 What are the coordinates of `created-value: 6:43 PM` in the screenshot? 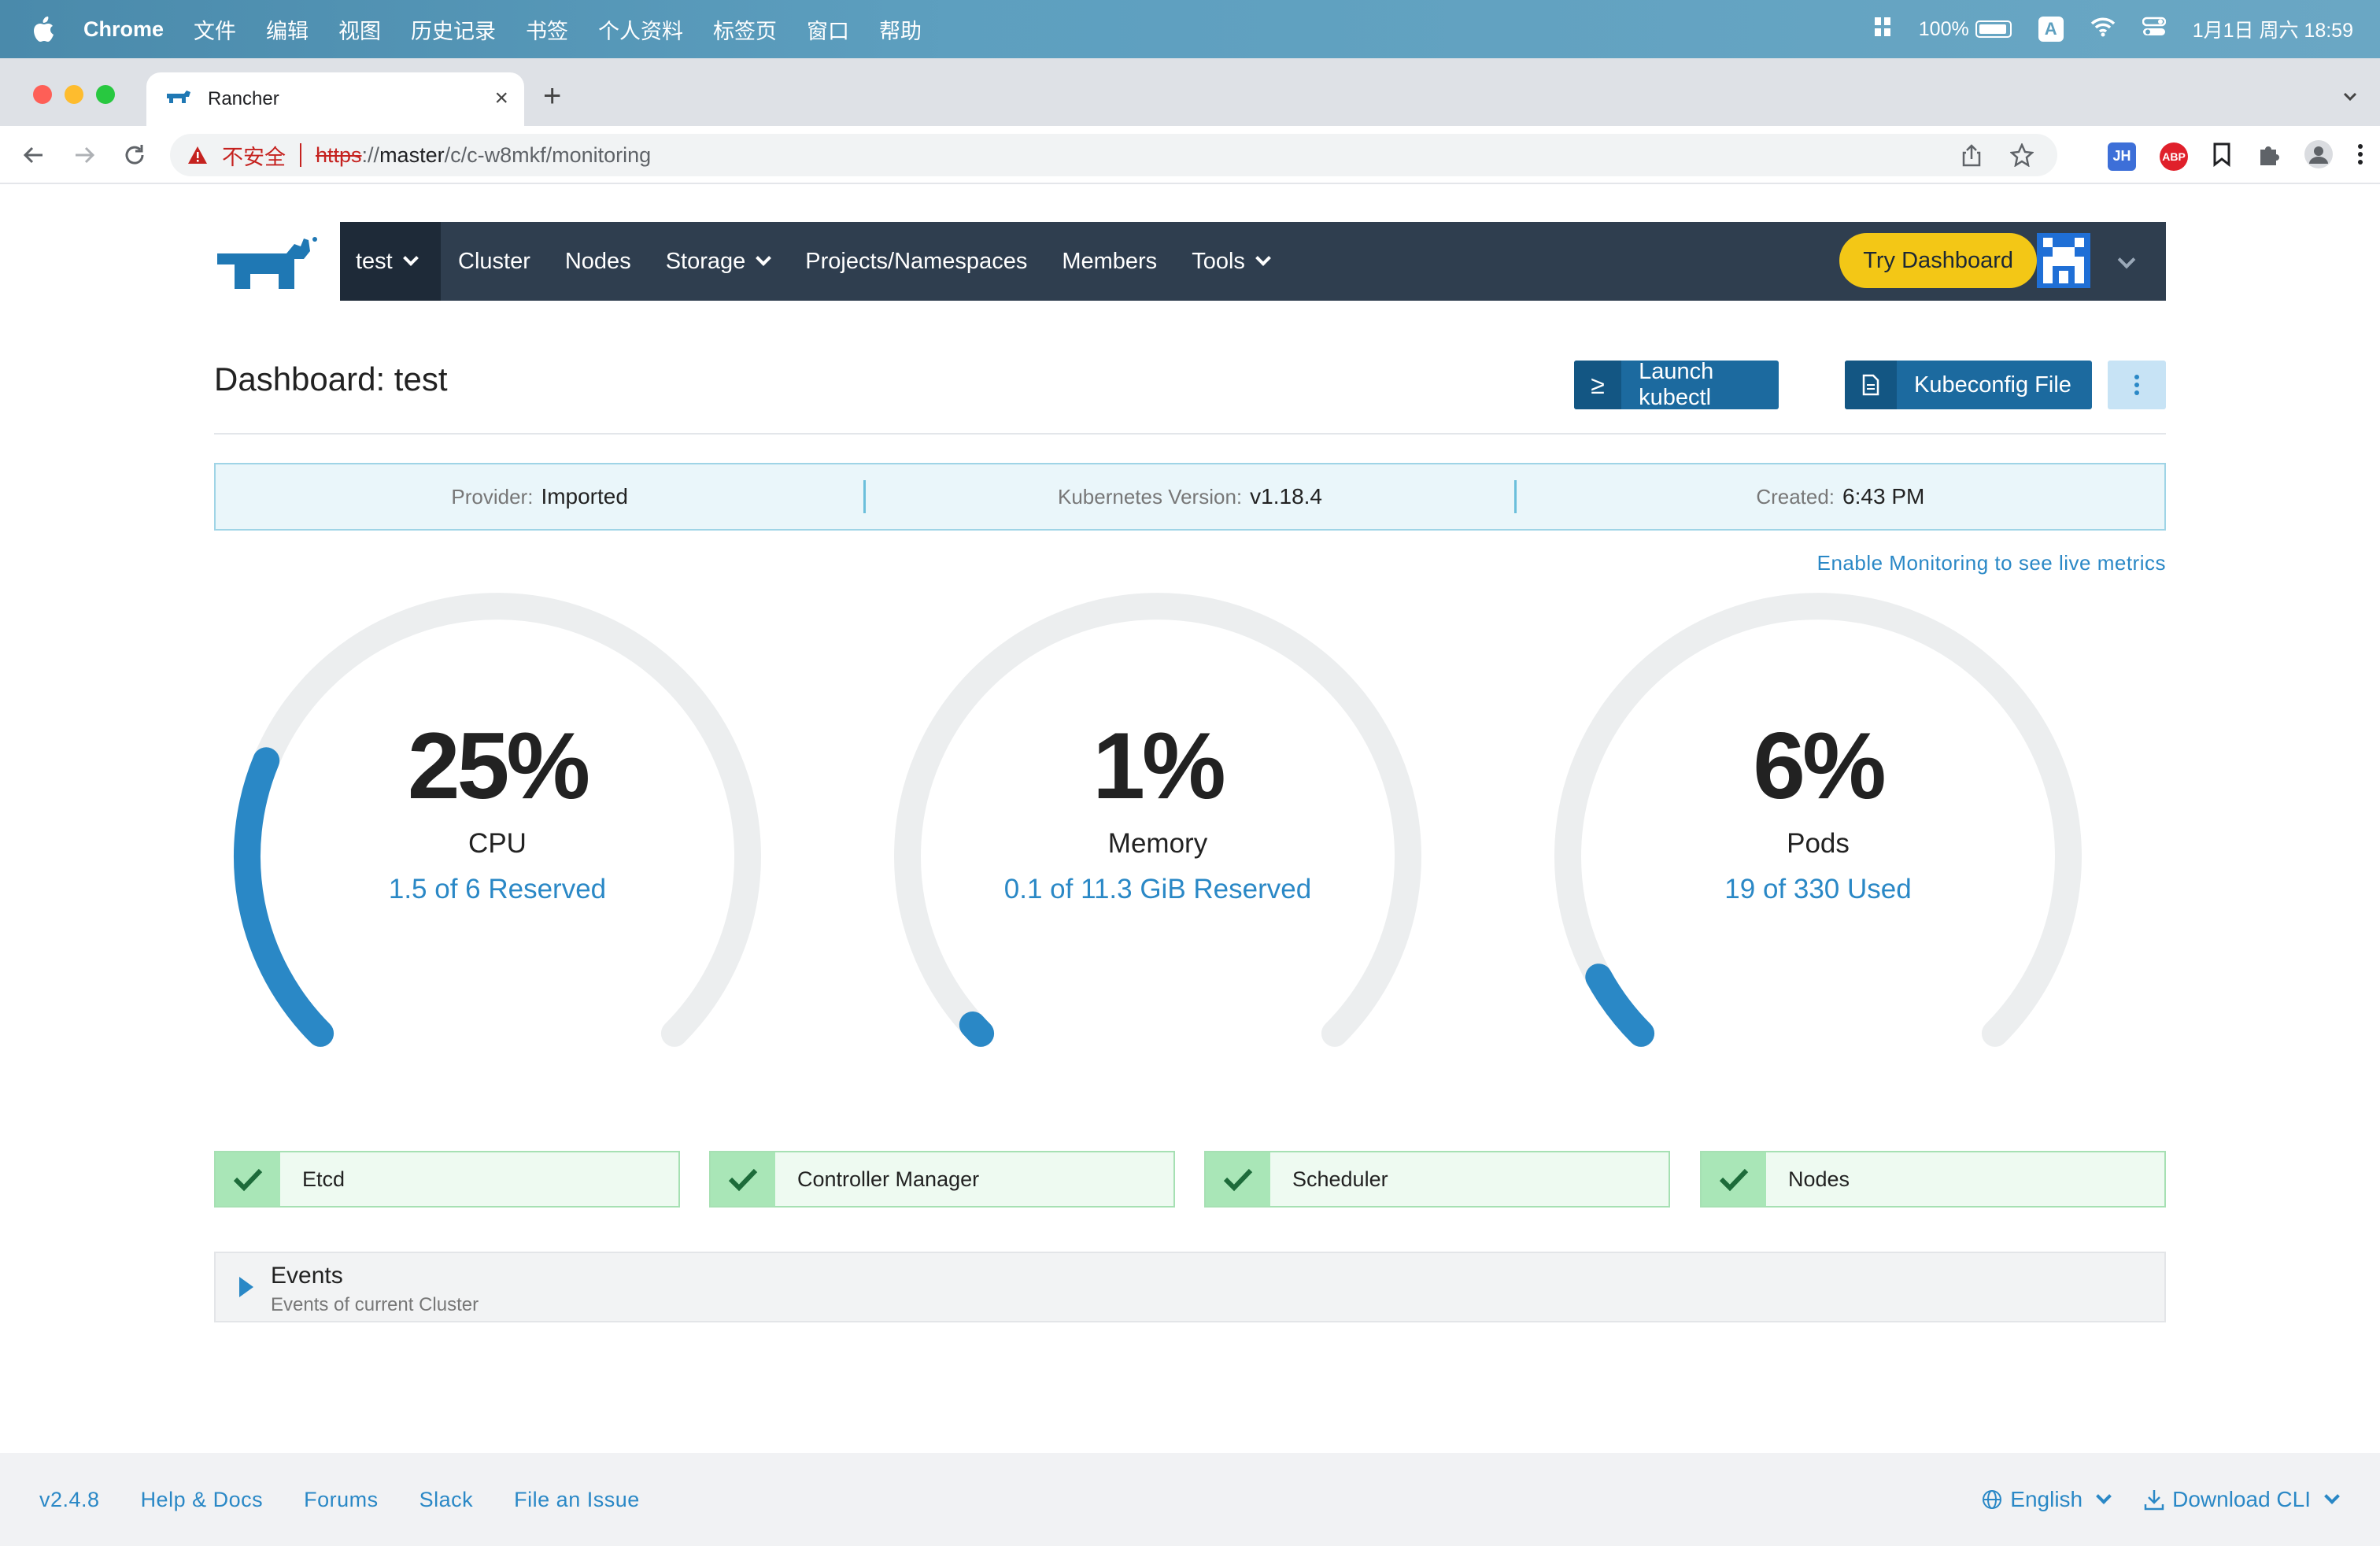 It's located at (1883, 497).